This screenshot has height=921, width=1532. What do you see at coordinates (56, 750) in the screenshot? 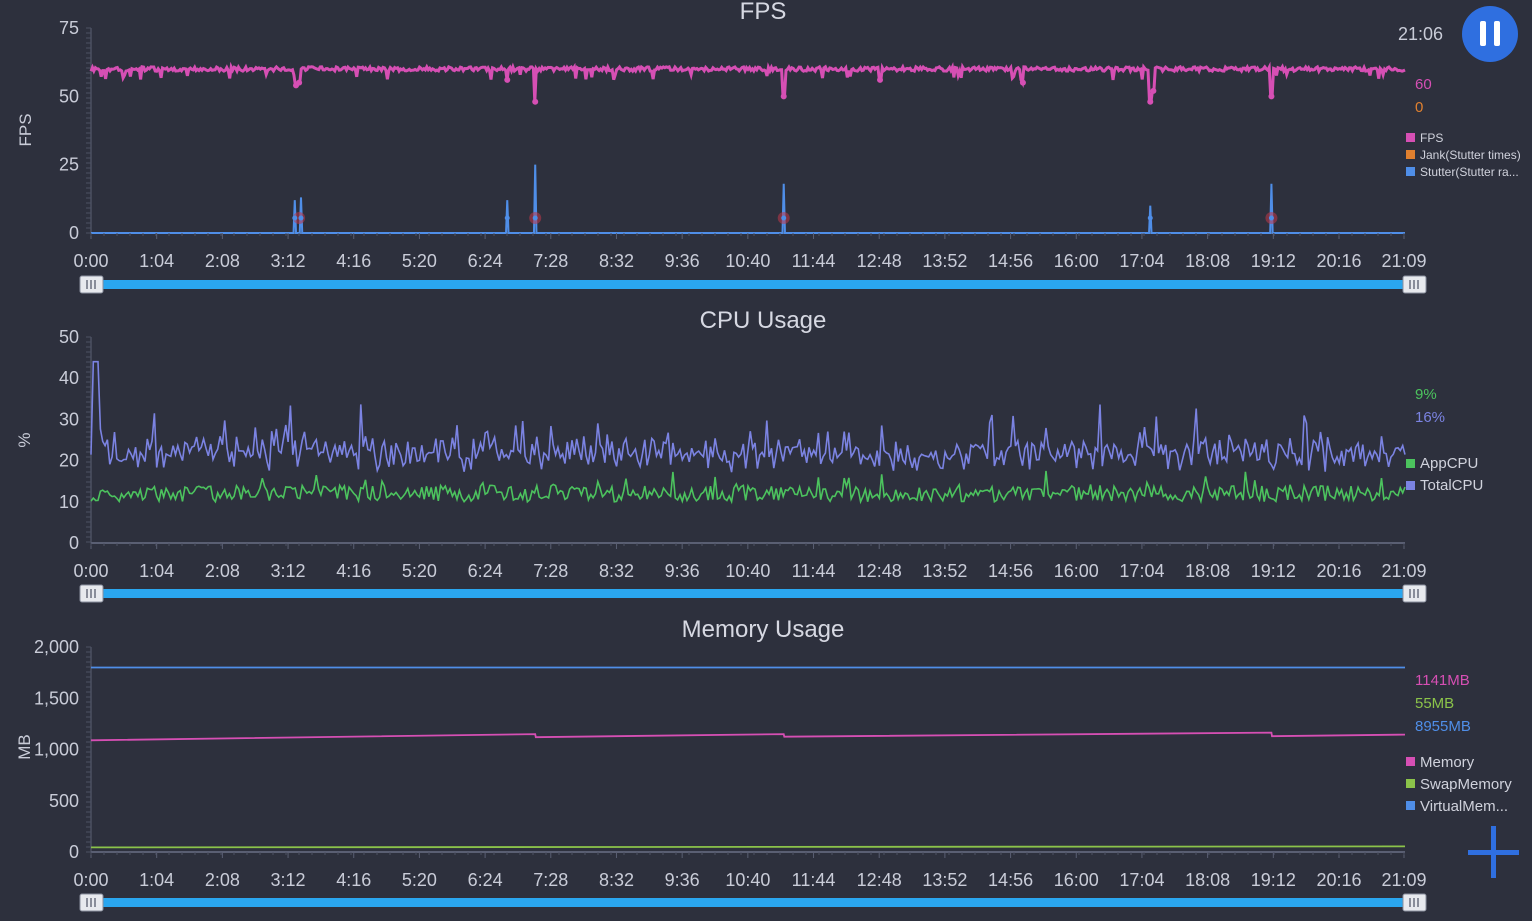
I see `y-tick-label: 1,000` at bounding box center [56, 750].